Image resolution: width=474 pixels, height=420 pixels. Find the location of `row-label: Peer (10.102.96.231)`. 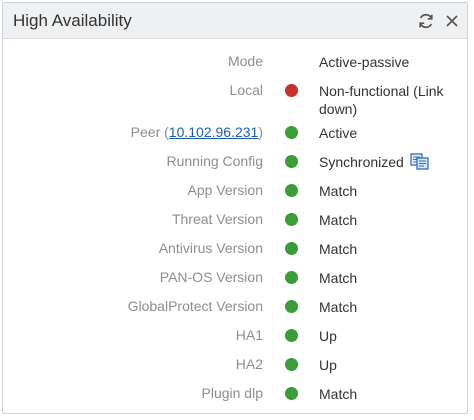

row-label: Peer (10.102.96.231) is located at coordinates (133, 129).